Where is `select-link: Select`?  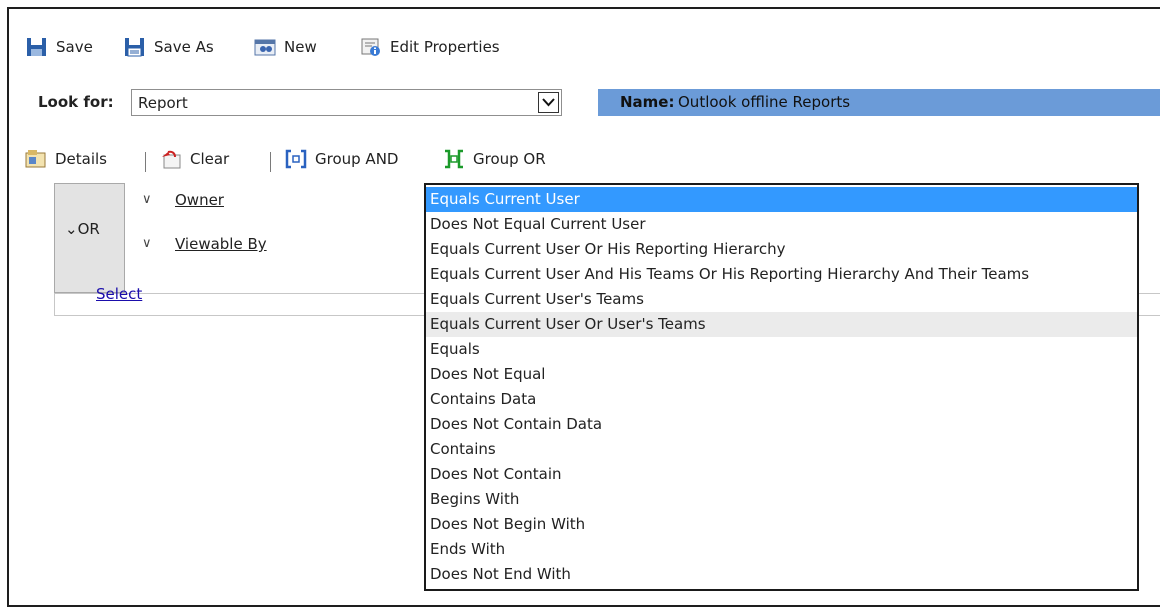
select-link: Select is located at coordinates (119, 294).